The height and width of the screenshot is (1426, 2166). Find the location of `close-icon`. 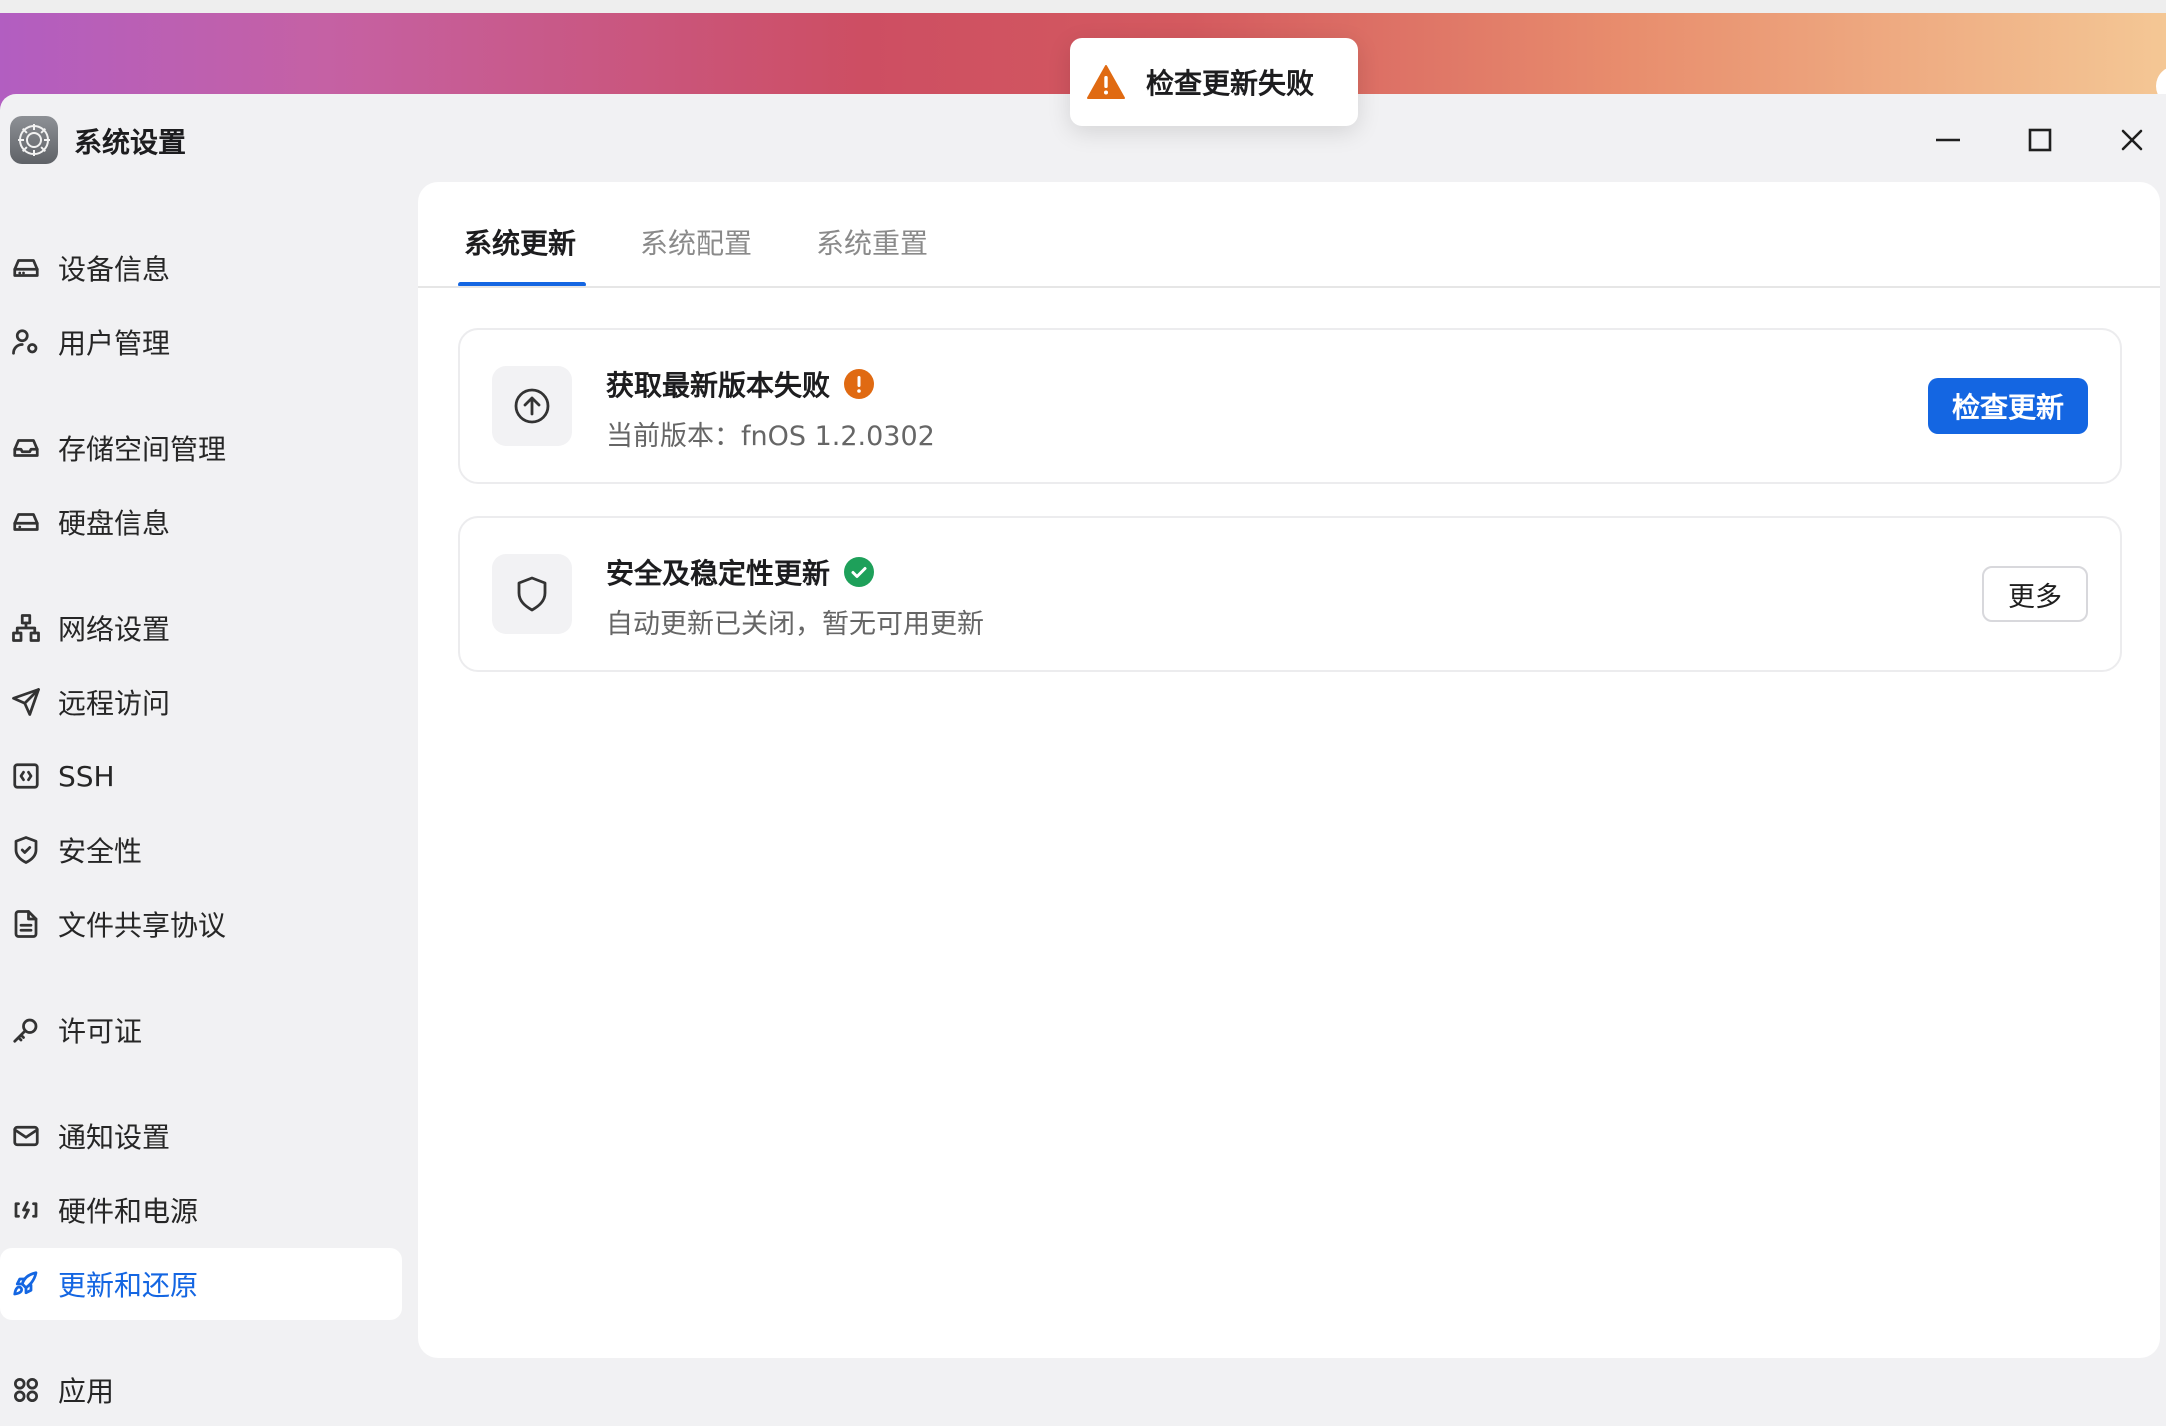

close-icon is located at coordinates (2132, 140).